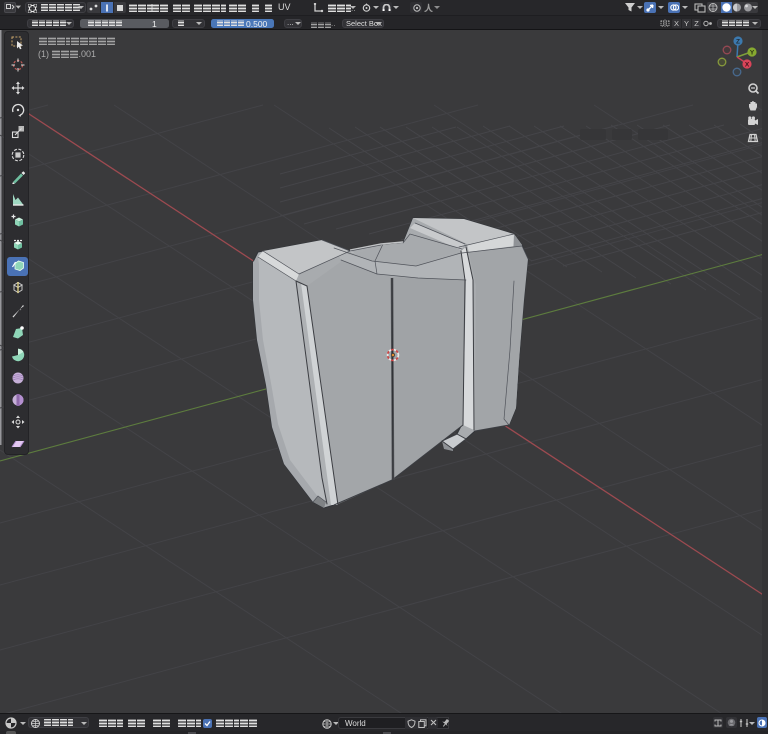  What do you see at coordinates (752, 53) in the screenshot?
I see `svg-text: Y` at bounding box center [752, 53].